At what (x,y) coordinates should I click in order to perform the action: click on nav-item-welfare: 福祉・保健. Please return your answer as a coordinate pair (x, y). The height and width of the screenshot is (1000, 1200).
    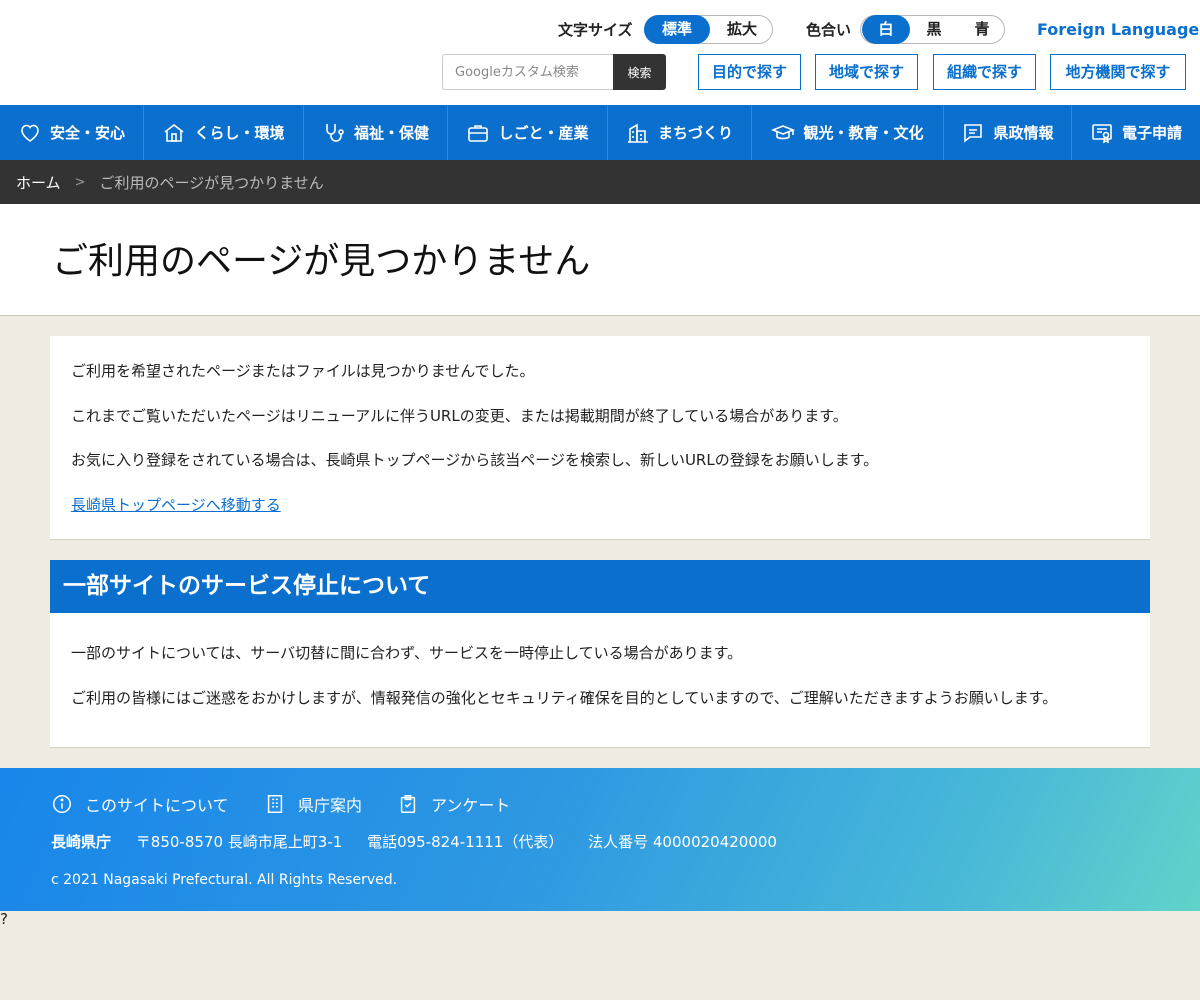
    Looking at the image, I should click on (376, 132).